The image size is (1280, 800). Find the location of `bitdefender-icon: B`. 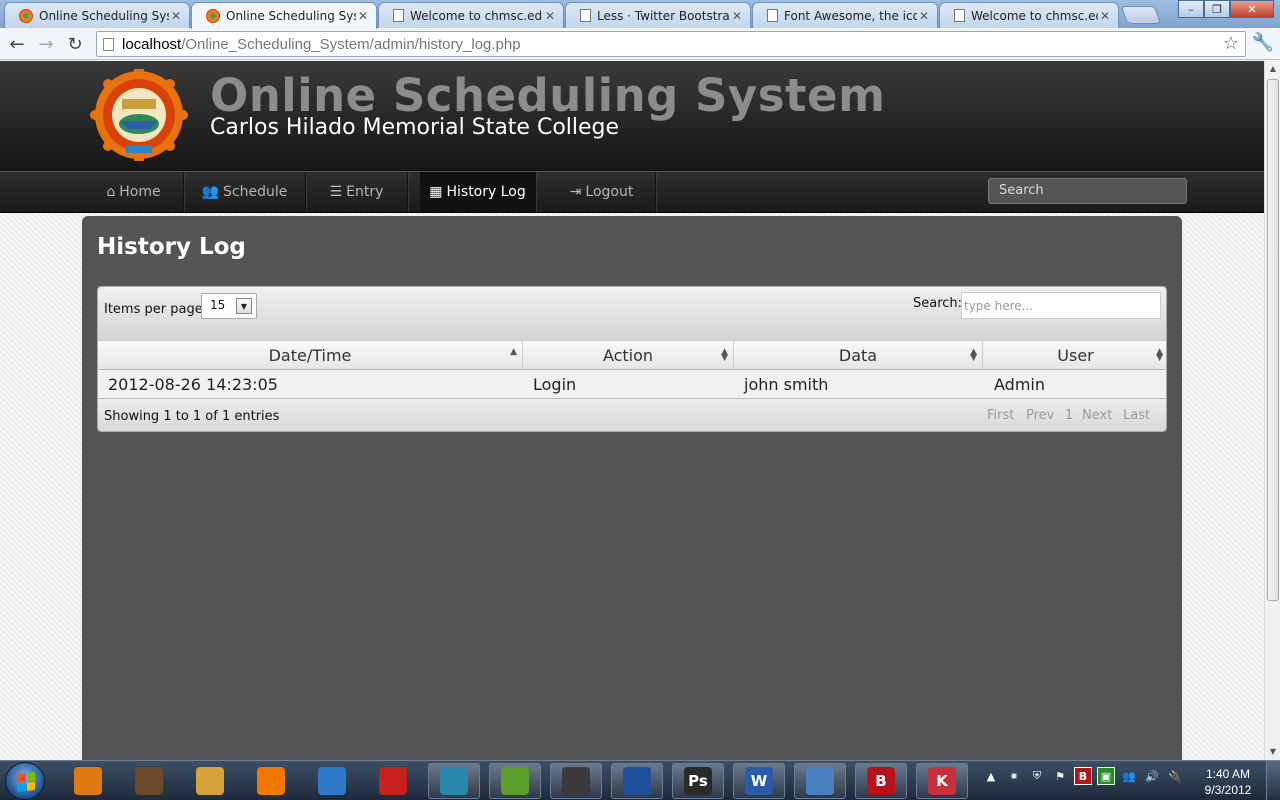

bitdefender-icon: B is located at coordinates (881, 781).